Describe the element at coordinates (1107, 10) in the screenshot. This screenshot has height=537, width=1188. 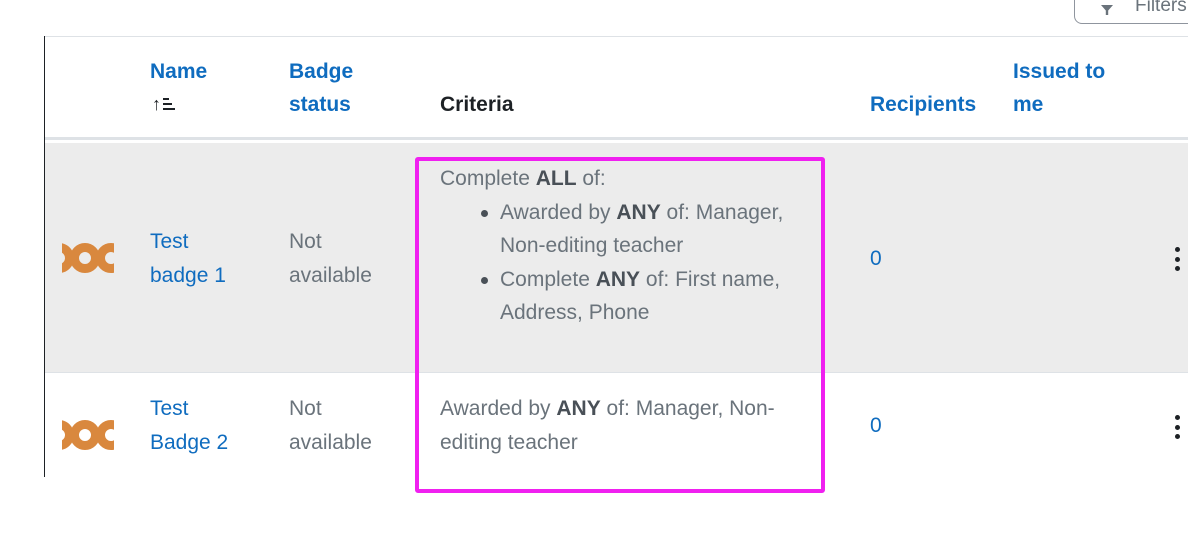
I see `filter-icon` at that location.